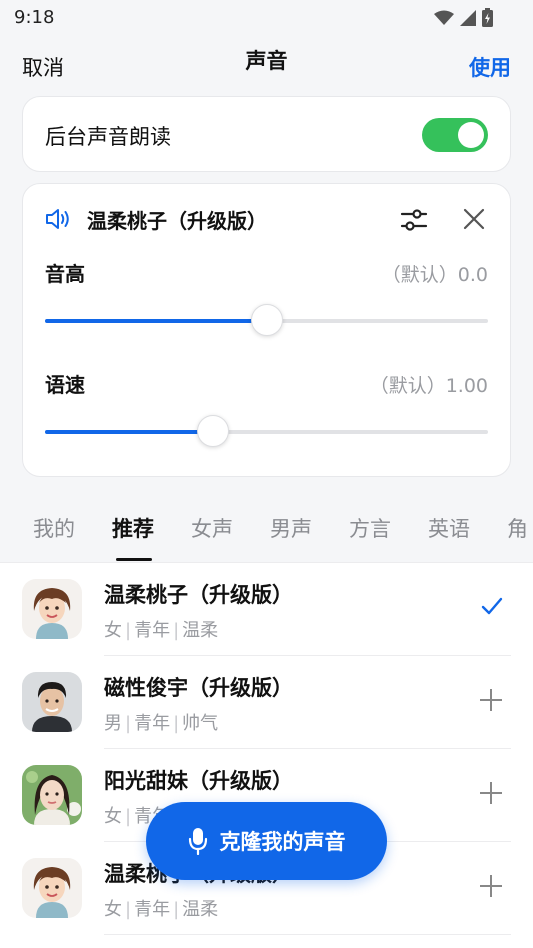 The width and height of the screenshot is (533, 948). I want to click on status-time: 9:18, so click(34, 17).